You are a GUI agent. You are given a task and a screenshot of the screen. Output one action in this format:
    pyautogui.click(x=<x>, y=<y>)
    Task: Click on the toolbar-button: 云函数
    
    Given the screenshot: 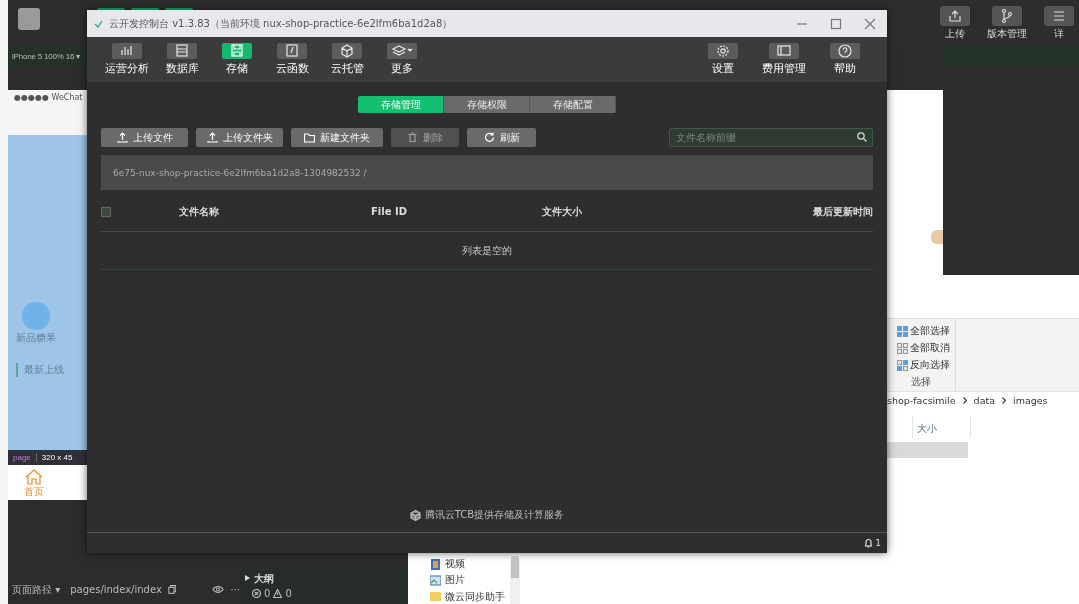 What is the action you would take?
    pyautogui.click(x=292, y=59)
    